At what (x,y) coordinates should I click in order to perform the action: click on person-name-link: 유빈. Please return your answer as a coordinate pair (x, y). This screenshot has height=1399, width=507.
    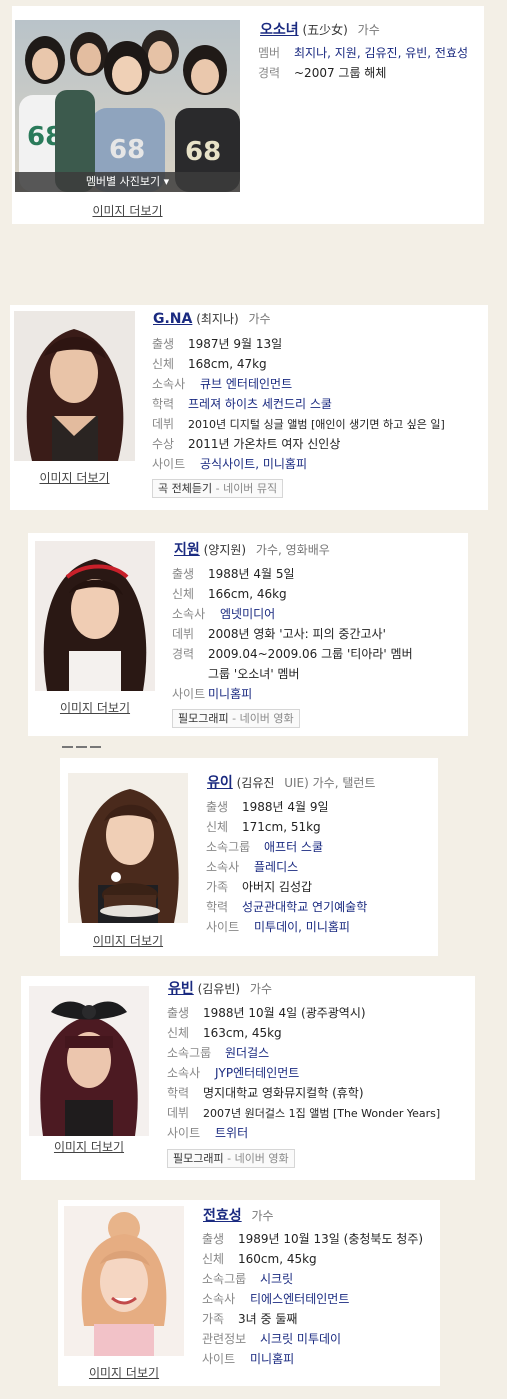
    Looking at the image, I should click on (181, 989).